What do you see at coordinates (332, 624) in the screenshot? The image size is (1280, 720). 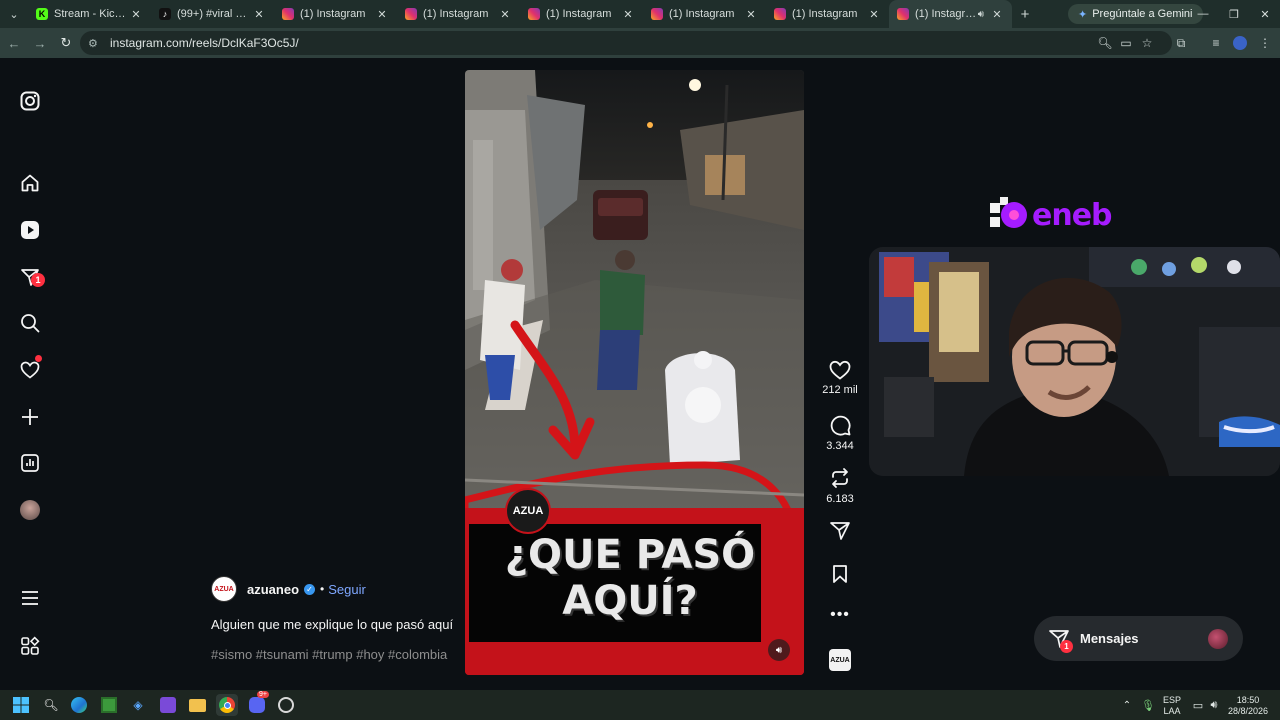 I see `reel-caption: Alguien que me explique lo que pasó aquí` at bounding box center [332, 624].